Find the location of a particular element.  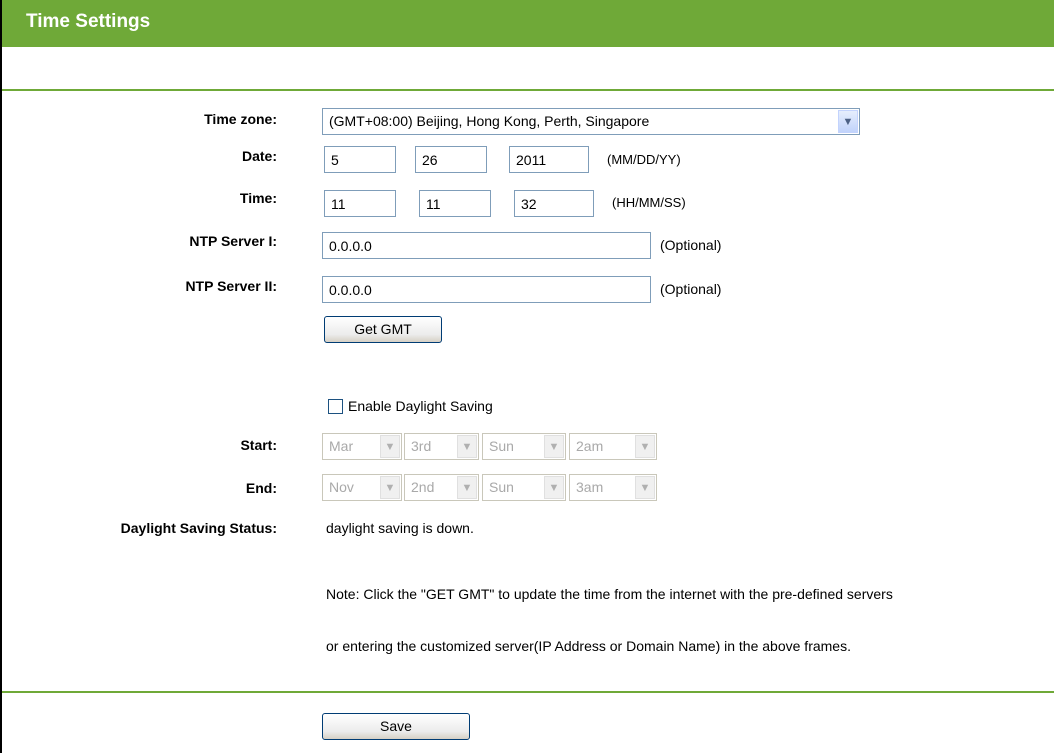

title-bar: Time Settings is located at coordinates (528, 23).